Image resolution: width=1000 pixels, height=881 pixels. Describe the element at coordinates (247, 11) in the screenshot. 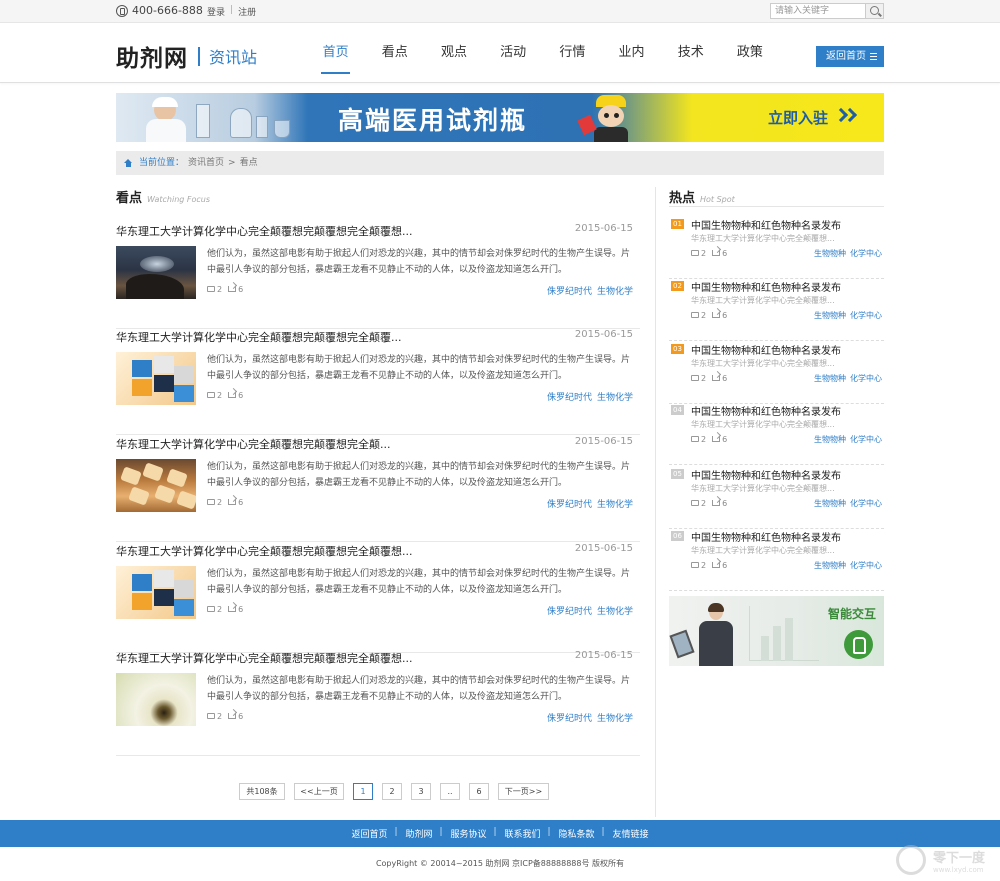

I see `register-link: 注册` at that location.